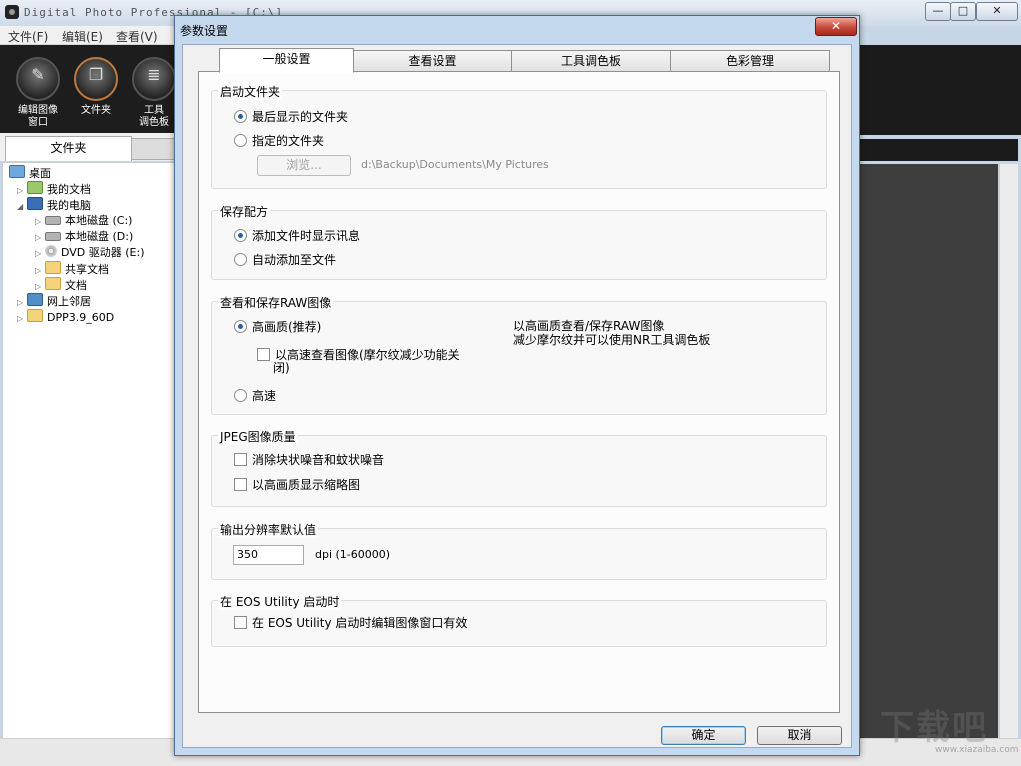  What do you see at coordinates (244, 211) in the screenshot?
I see `group-title: 保存配方` at bounding box center [244, 211].